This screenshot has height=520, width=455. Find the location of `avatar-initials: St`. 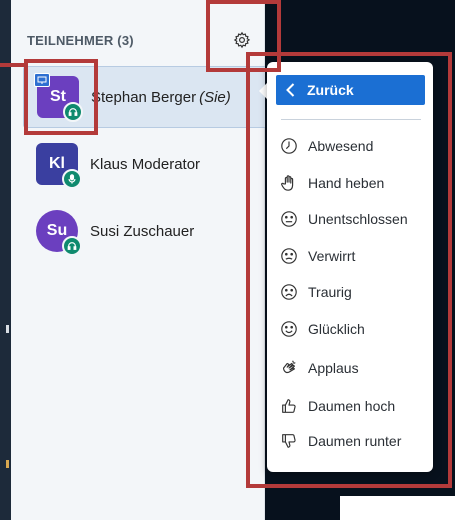

avatar-initials: St is located at coordinates (58, 96).